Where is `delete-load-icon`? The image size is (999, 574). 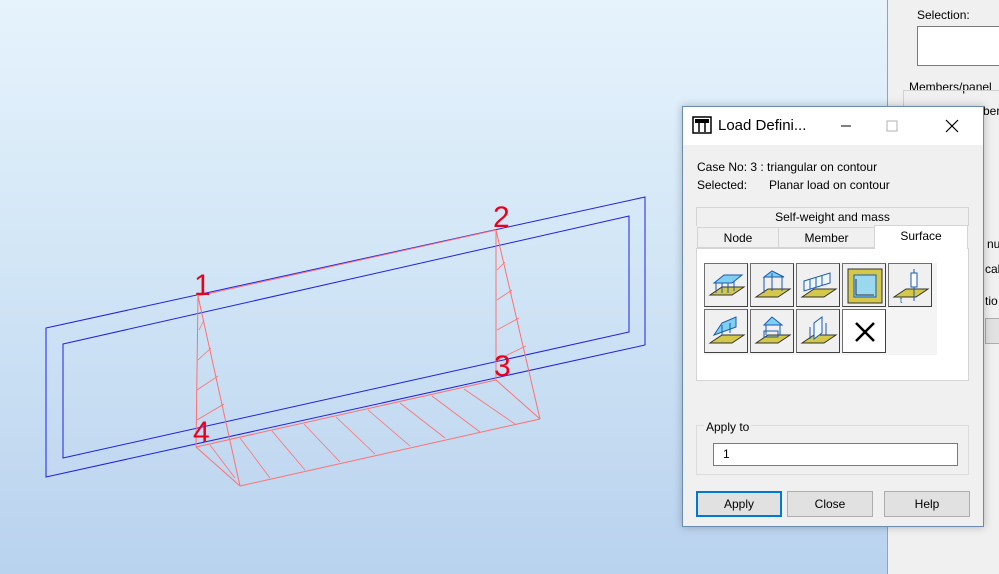 delete-load-icon is located at coordinates (865, 332).